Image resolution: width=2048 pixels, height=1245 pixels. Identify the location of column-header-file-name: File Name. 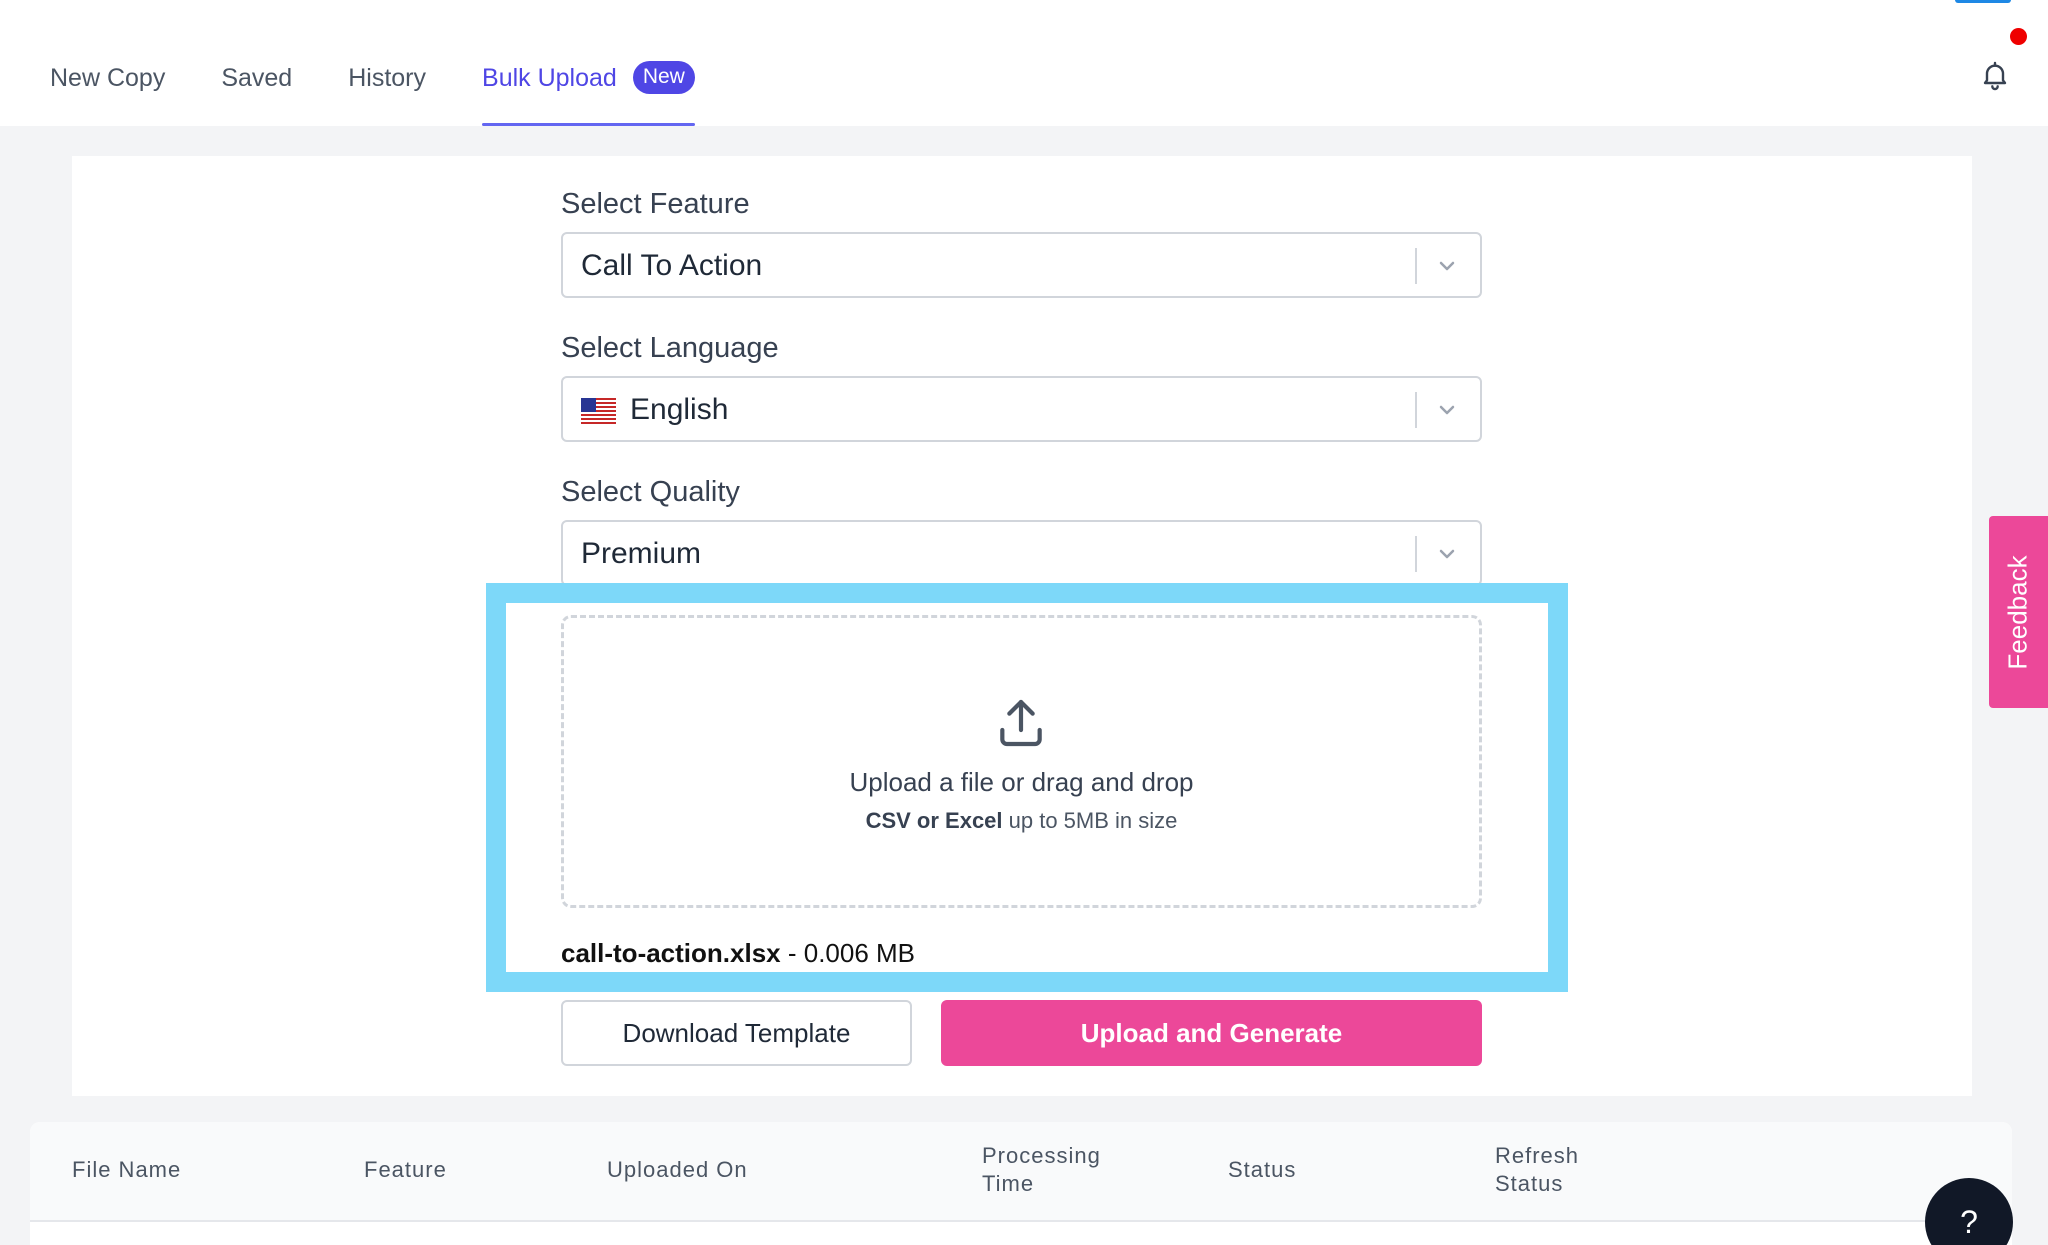
(126, 1170).